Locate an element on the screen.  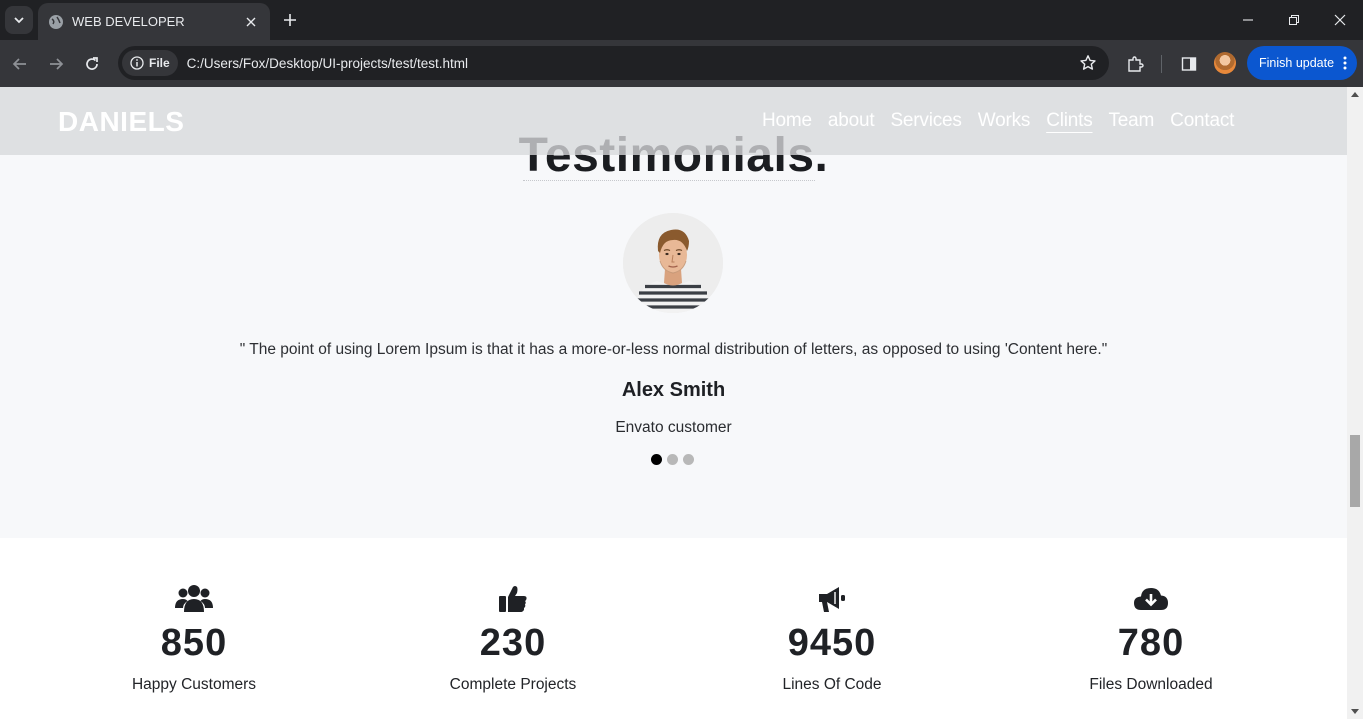
globe-icon is located at coordinates (56, 21).